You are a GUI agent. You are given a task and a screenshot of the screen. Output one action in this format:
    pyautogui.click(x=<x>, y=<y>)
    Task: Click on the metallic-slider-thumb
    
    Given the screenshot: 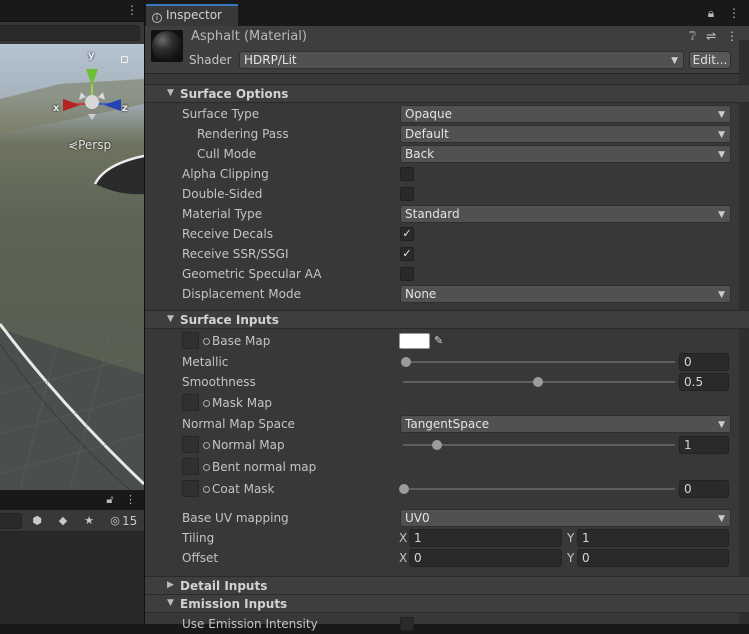 What is the action you would take?
    pyautogui.click(x=406, y=362)
    